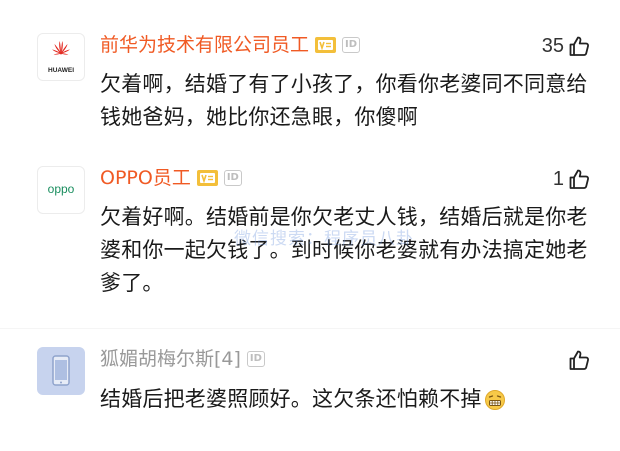  Describe the element at coordinates (566, 46) in the screenshot. I see `like-button: 35` at that location.